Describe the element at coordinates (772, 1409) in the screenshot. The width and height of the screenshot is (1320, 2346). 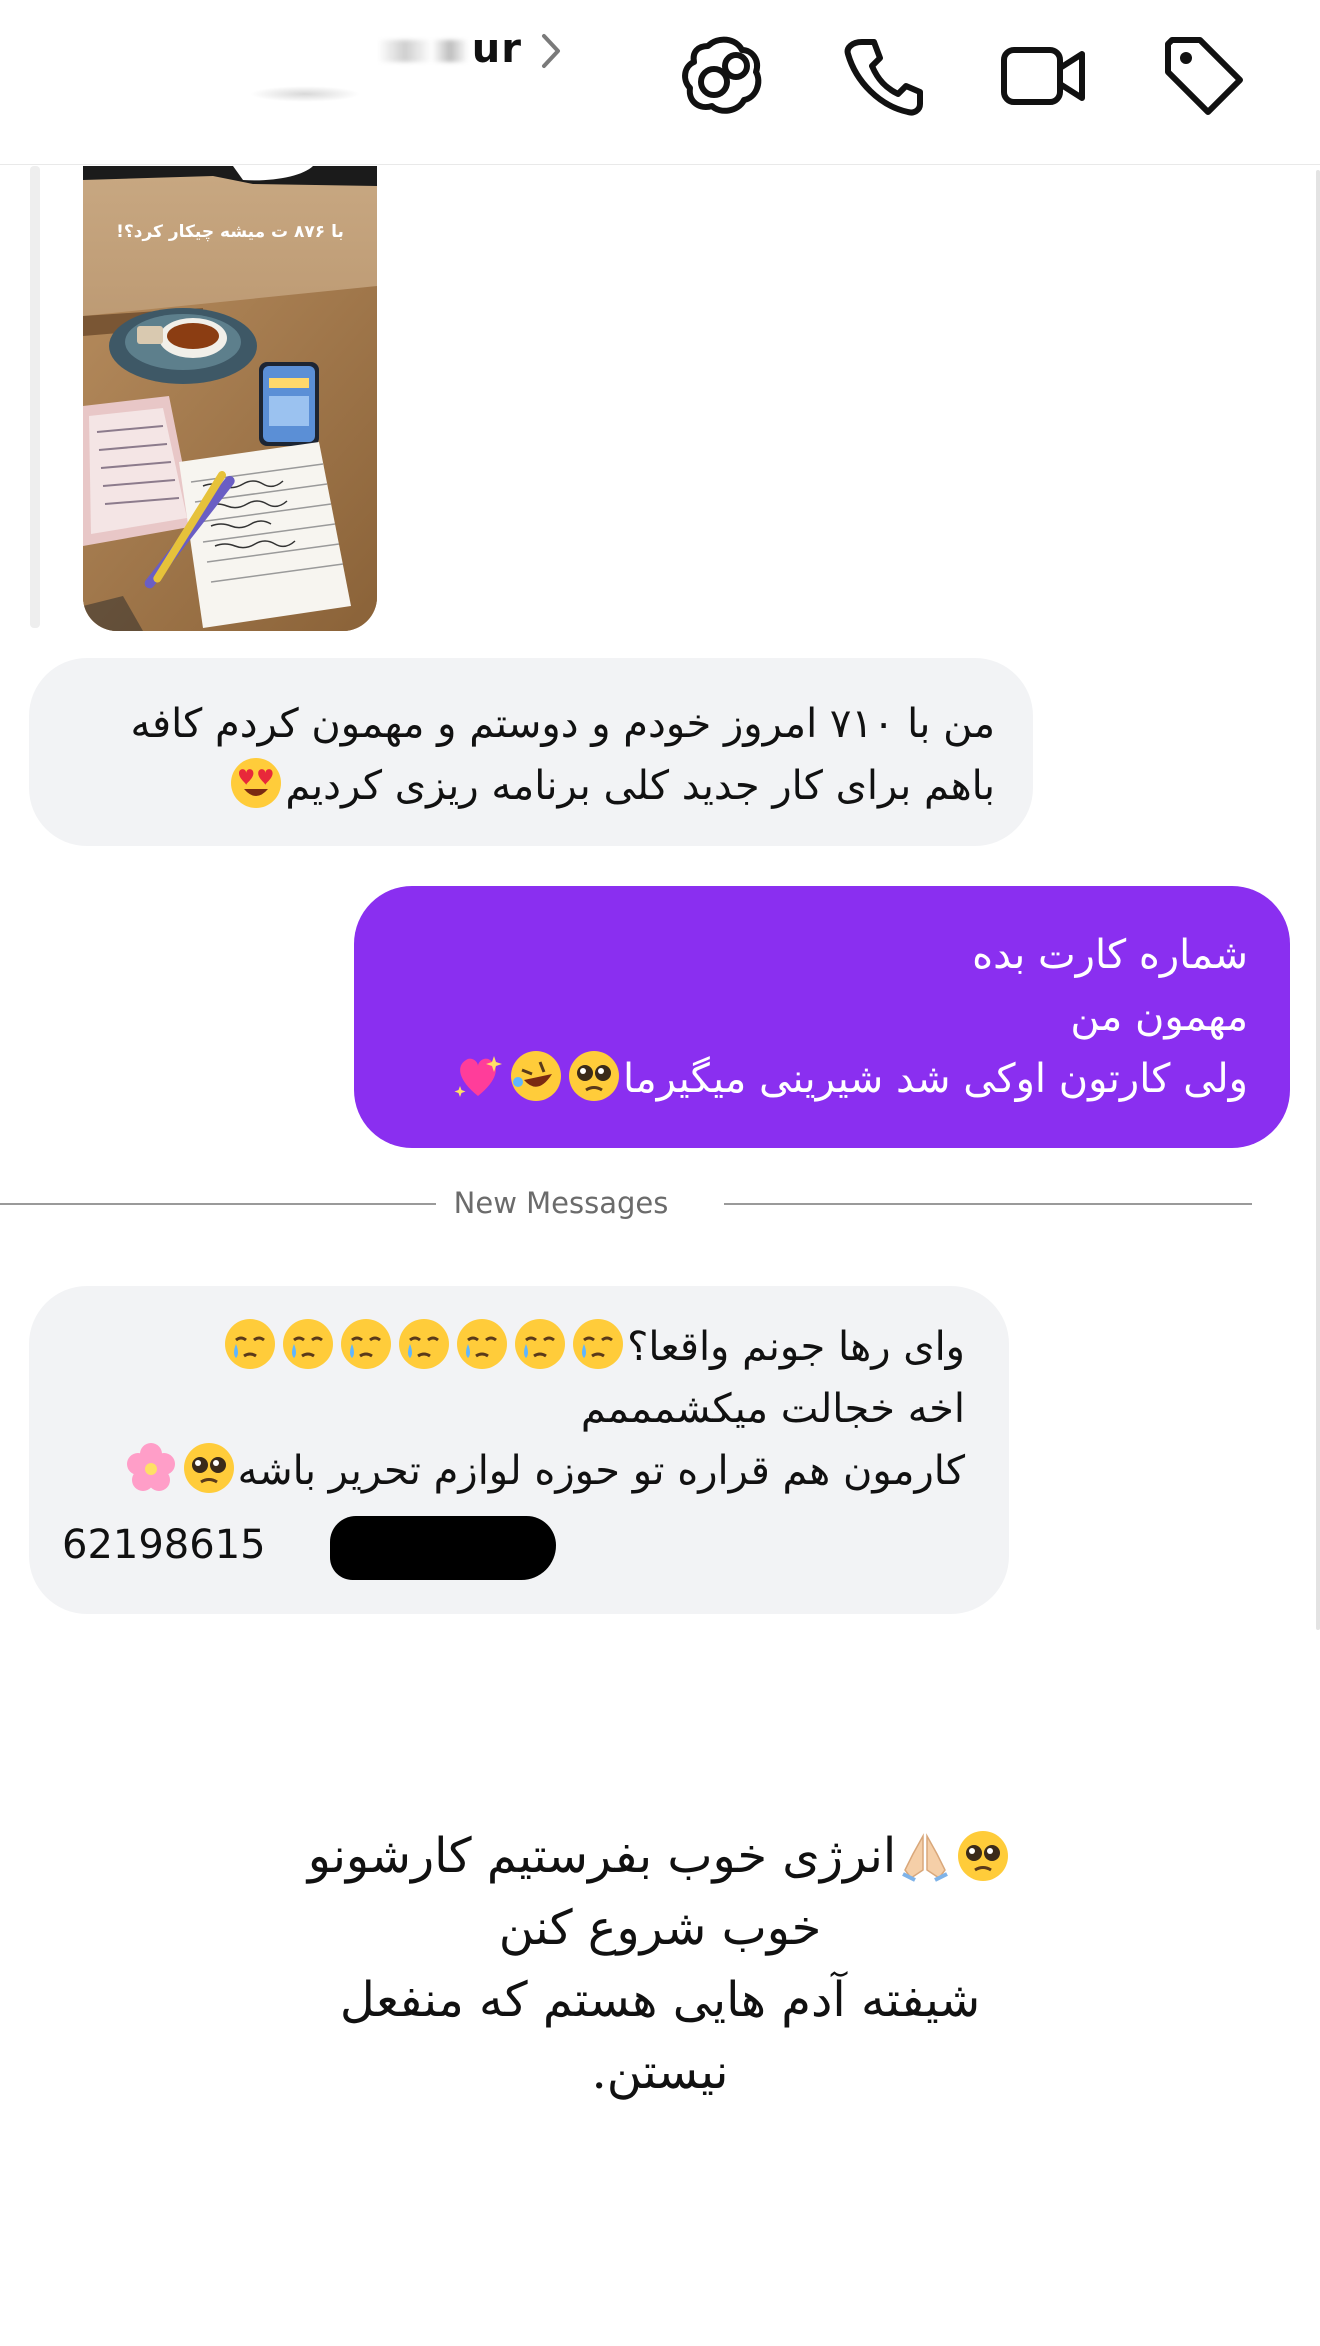
I see `message-line: اخه خجالت میکشمممم` at that location.